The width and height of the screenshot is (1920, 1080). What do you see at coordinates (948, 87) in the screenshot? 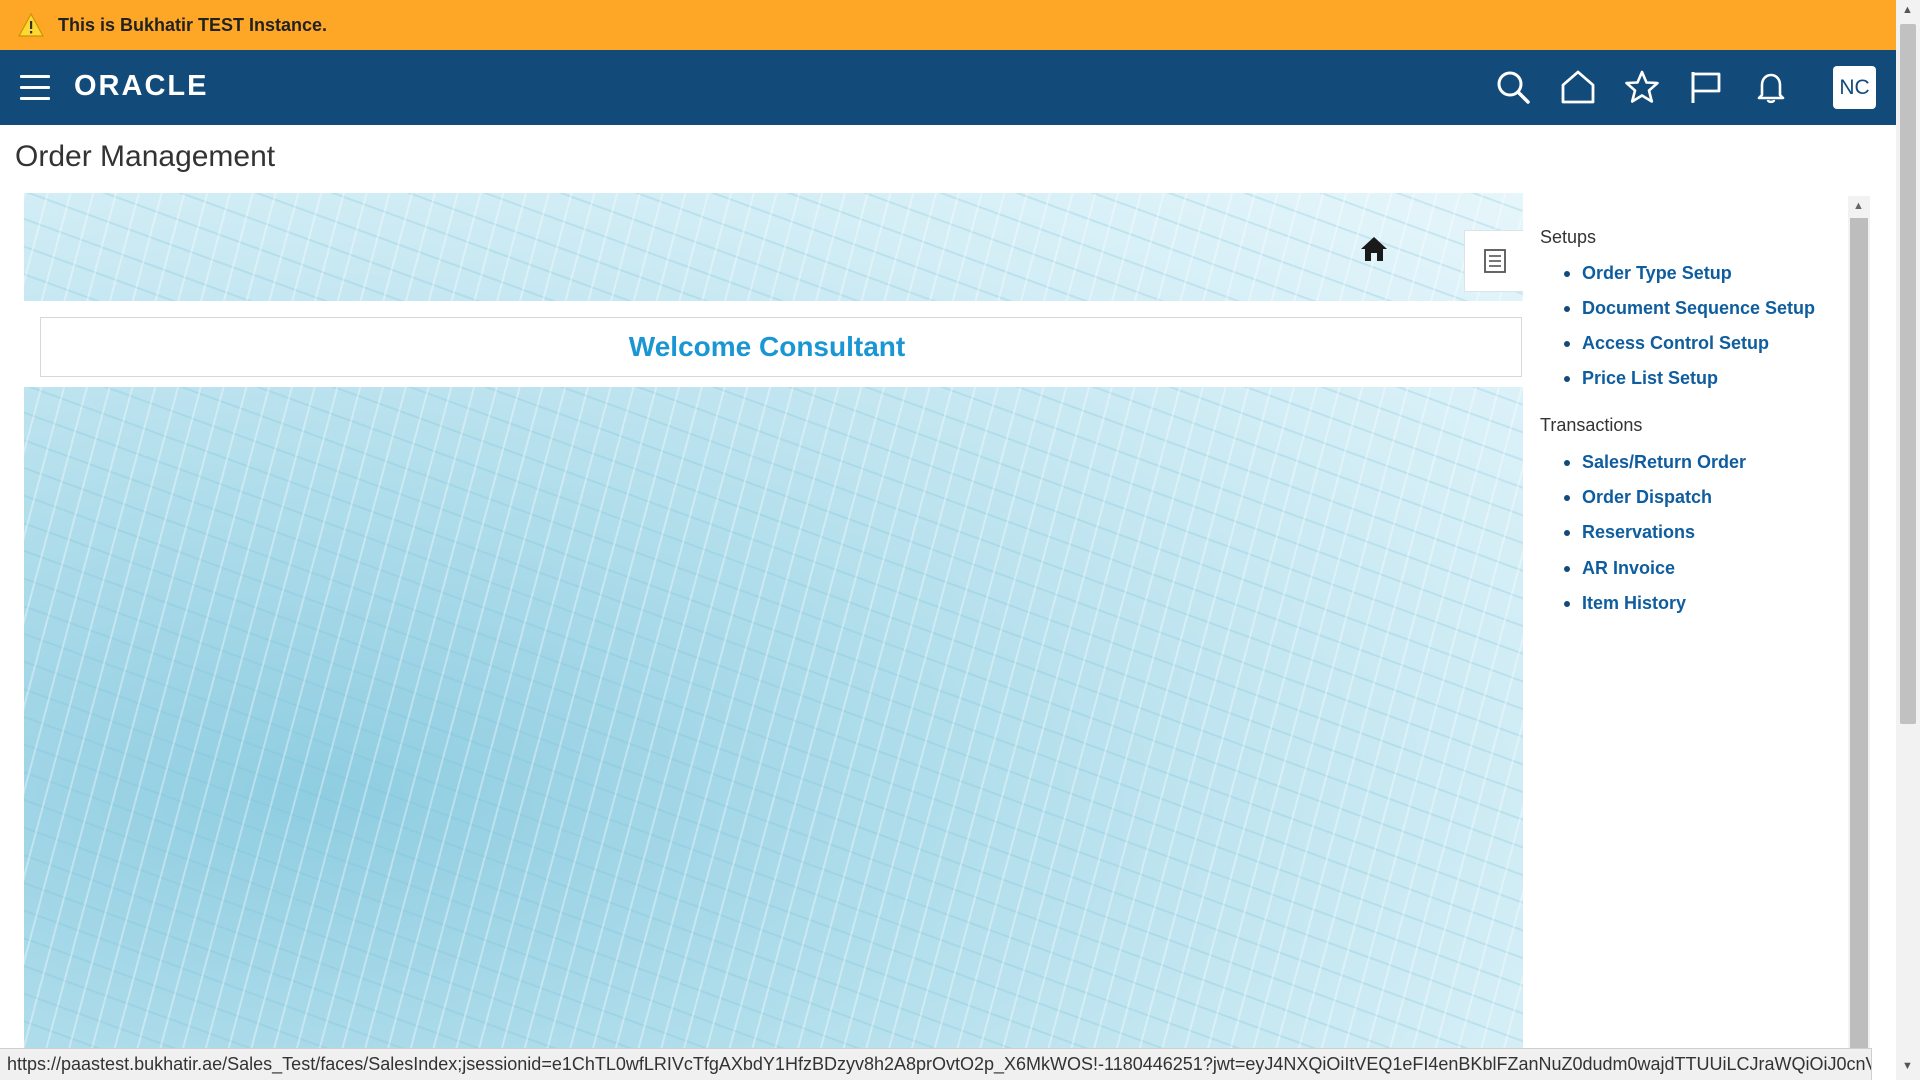
I see `app-header: ORACLE NC` at bounding box center [948, 87].